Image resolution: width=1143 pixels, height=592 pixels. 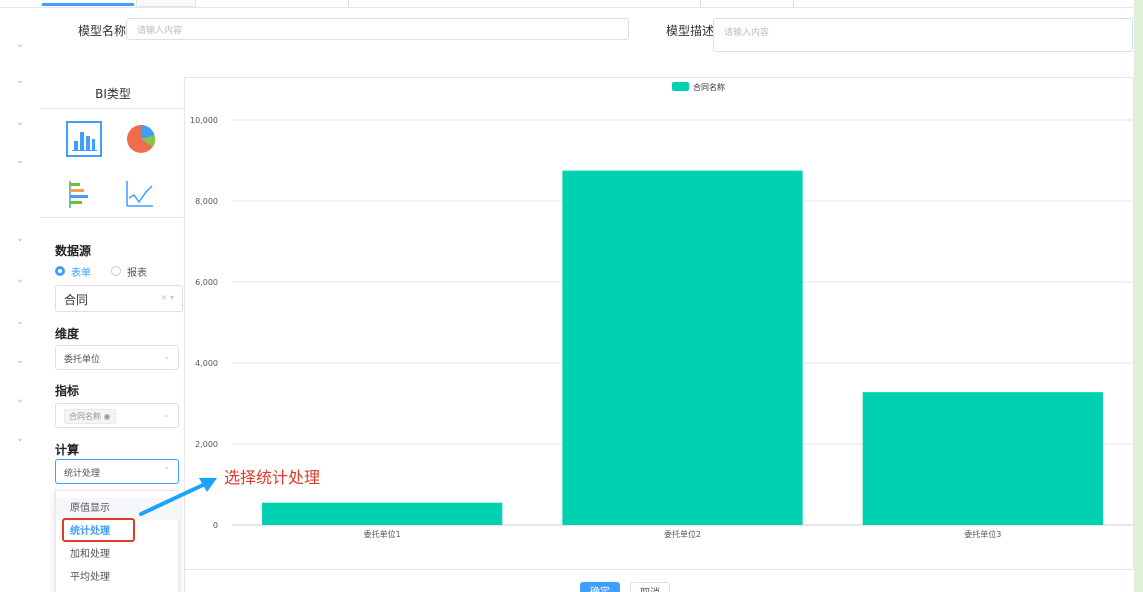 What do you see at coordinates (1138, 296) in the screenshot?
I see `right-edge-strip` at bounding box center [1138, 296].